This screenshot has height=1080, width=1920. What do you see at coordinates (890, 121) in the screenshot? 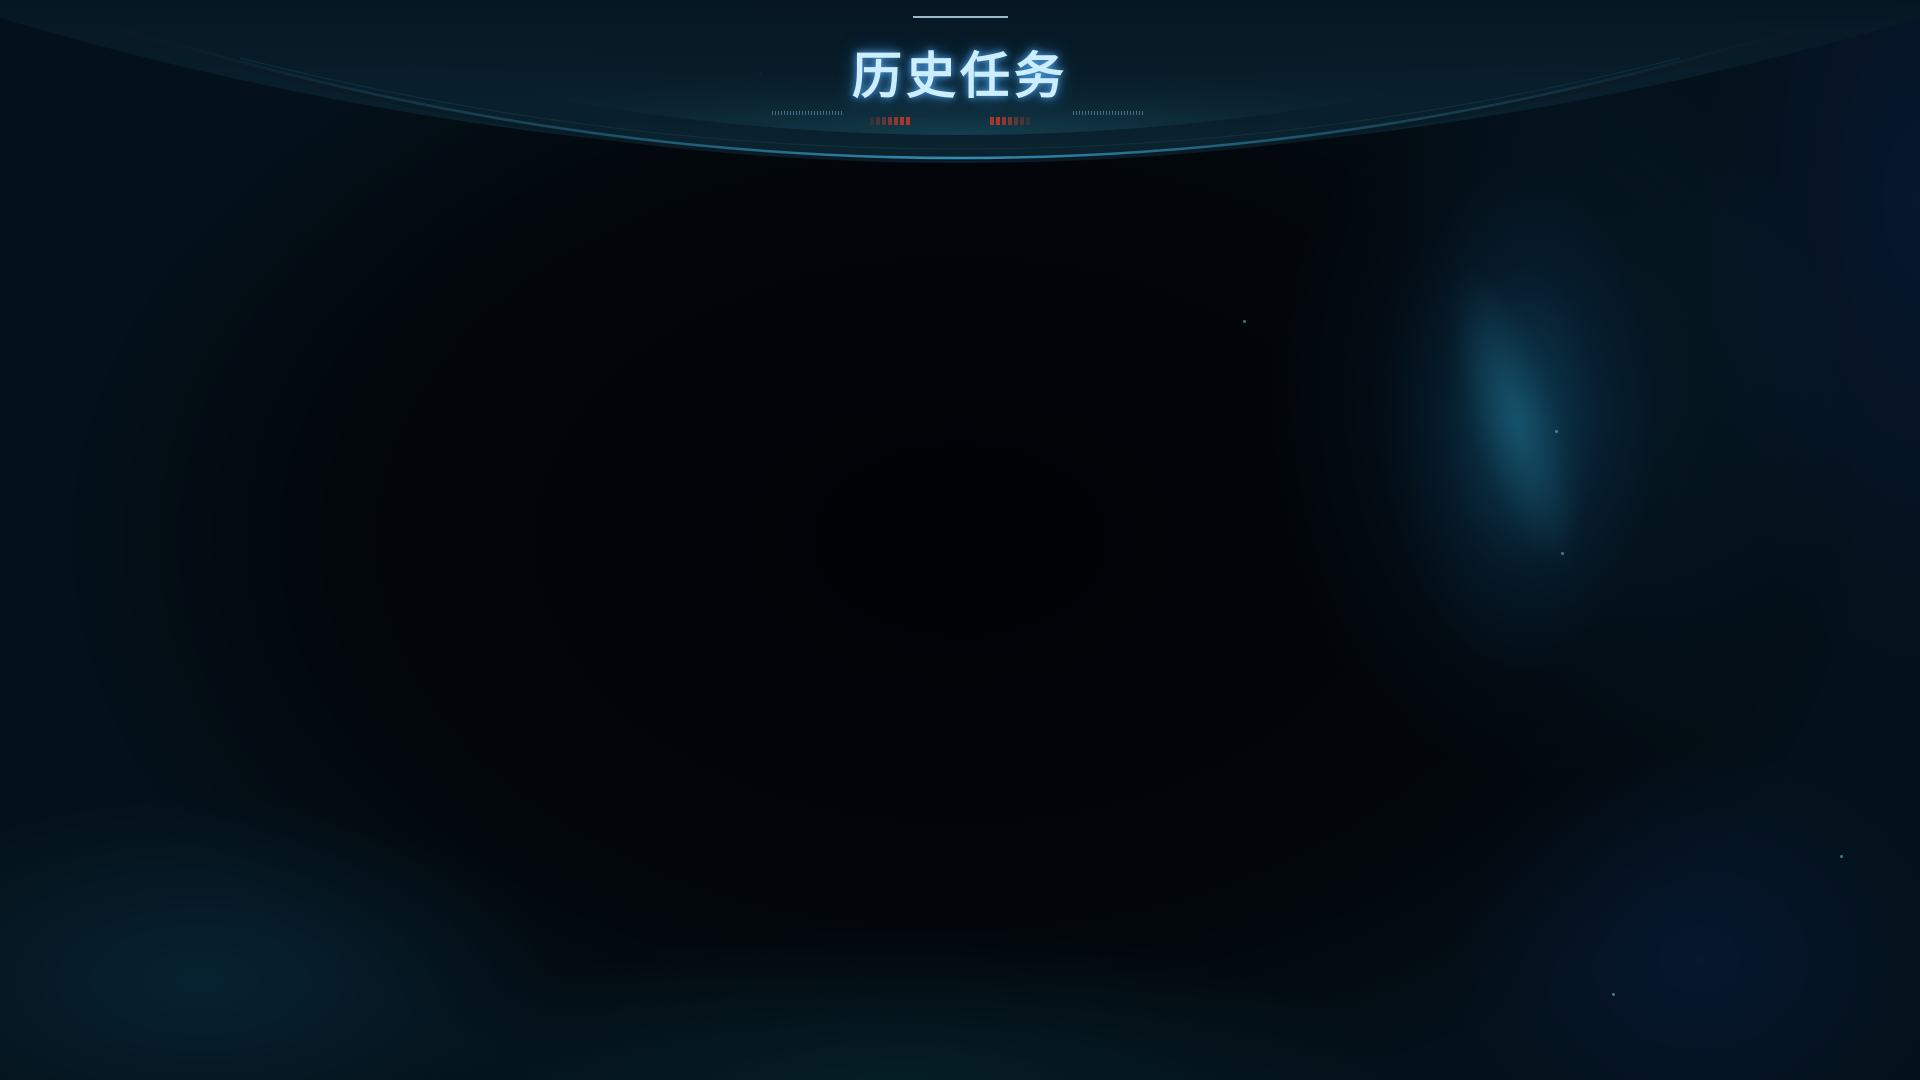
I see `title-deco-bars-left` at bounding box center [890, 121].